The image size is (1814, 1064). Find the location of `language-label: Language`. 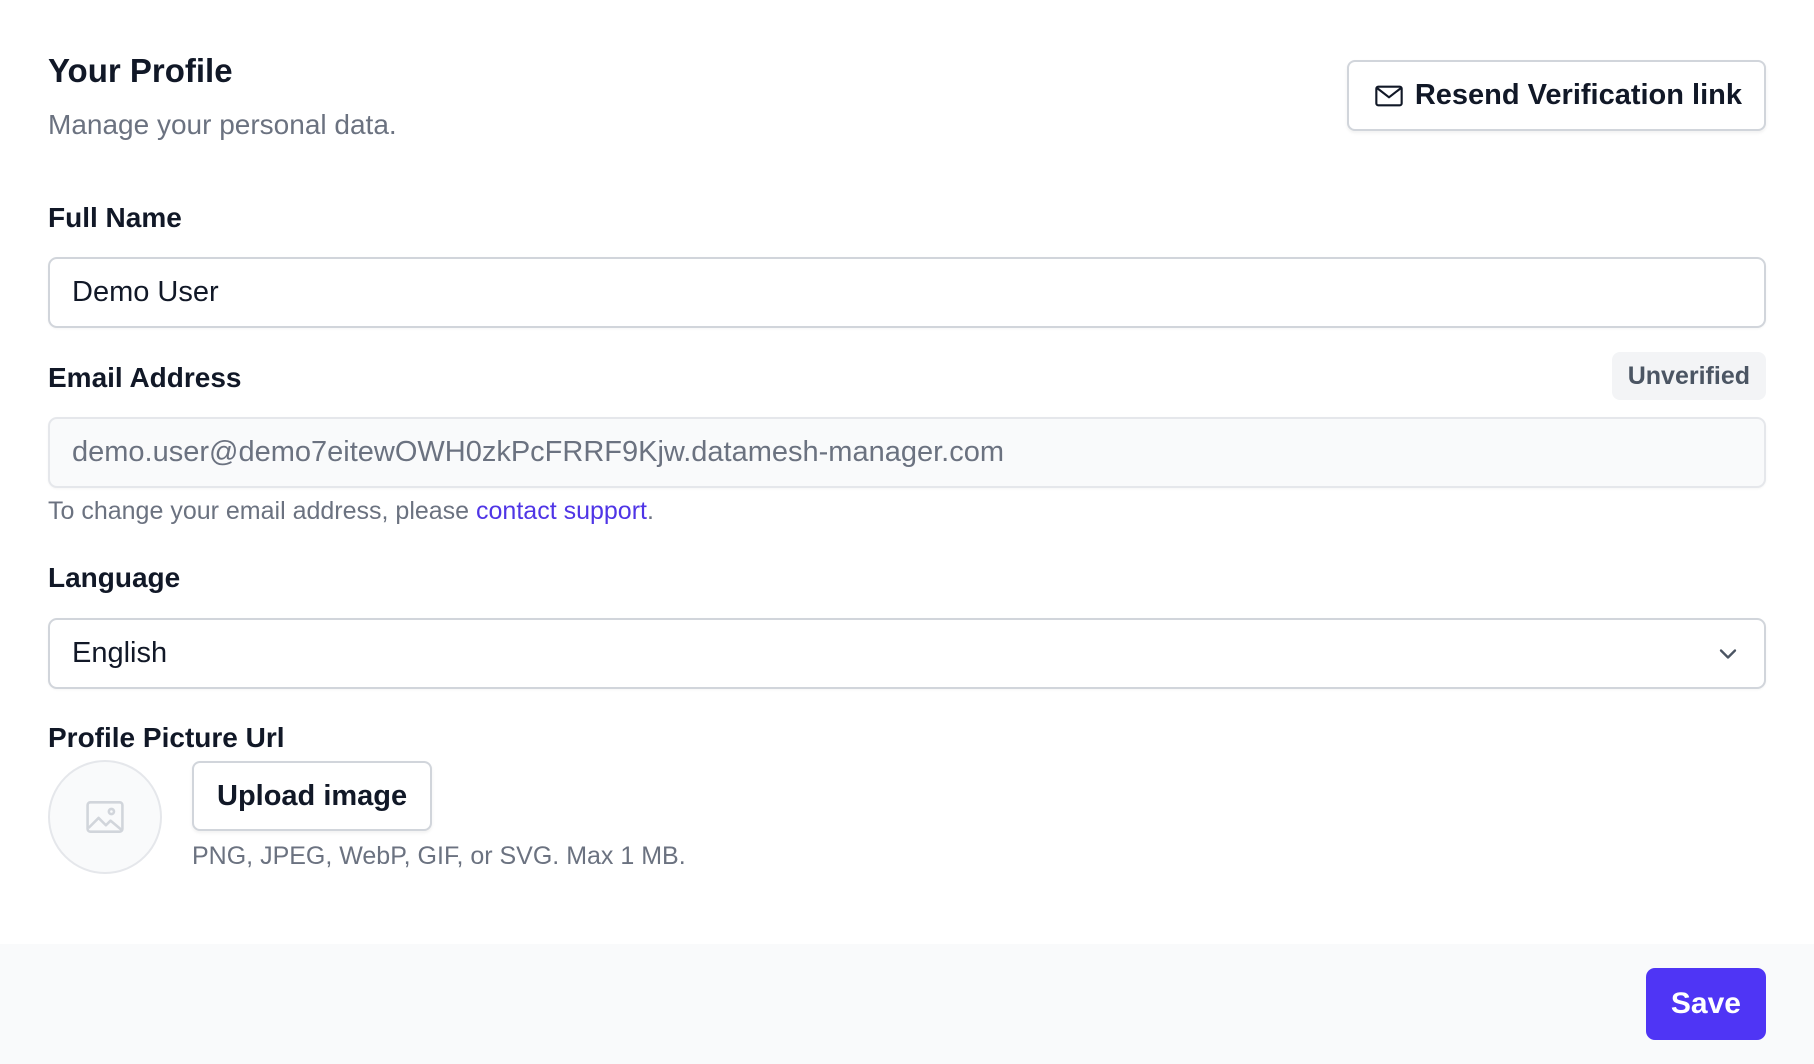

language-label: Language is located at coordinates (114, 577).